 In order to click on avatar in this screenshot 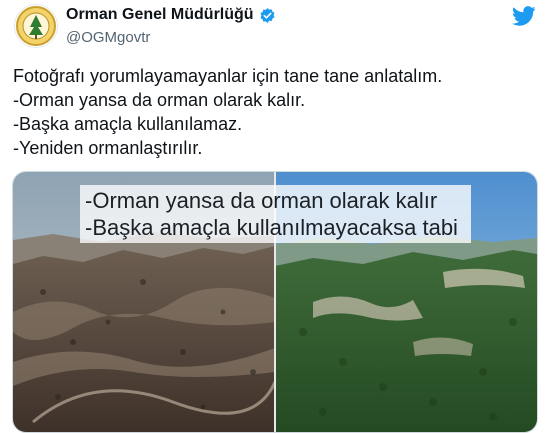, I will do `click(36, 26)`.